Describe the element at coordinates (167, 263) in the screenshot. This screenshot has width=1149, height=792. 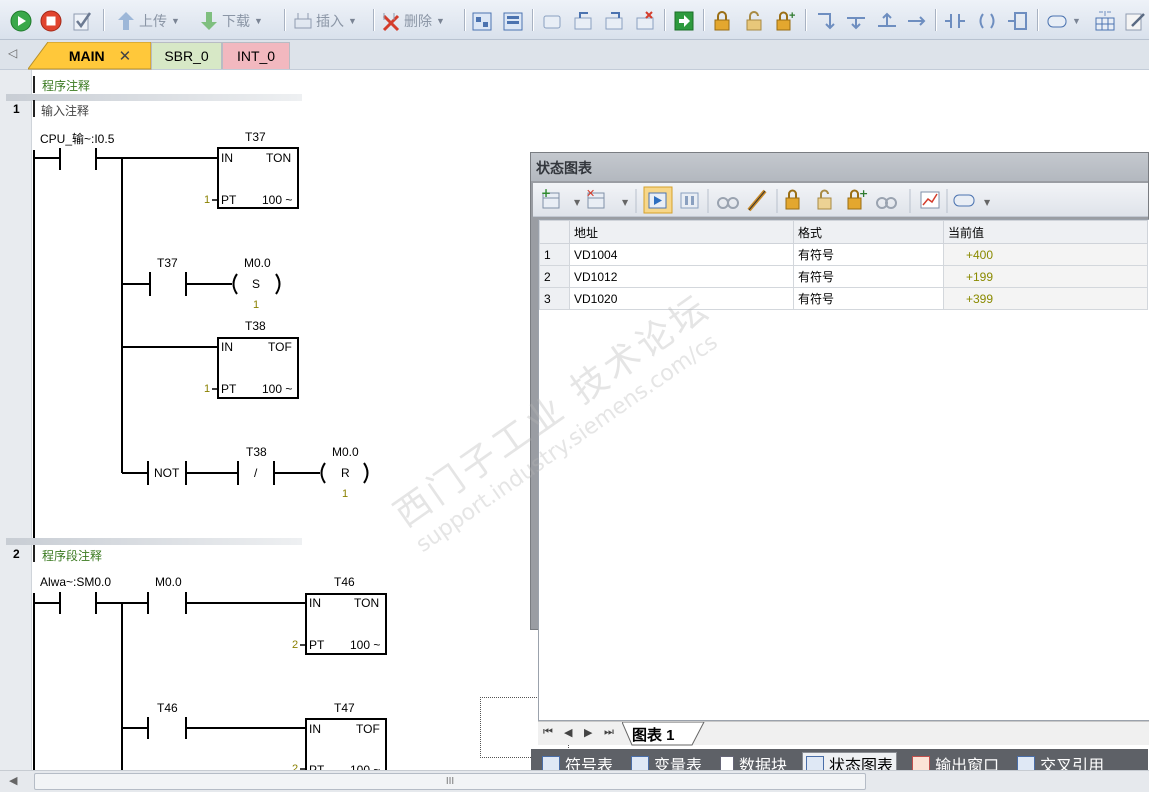
I see `t37-contact-label: T37` at that location.